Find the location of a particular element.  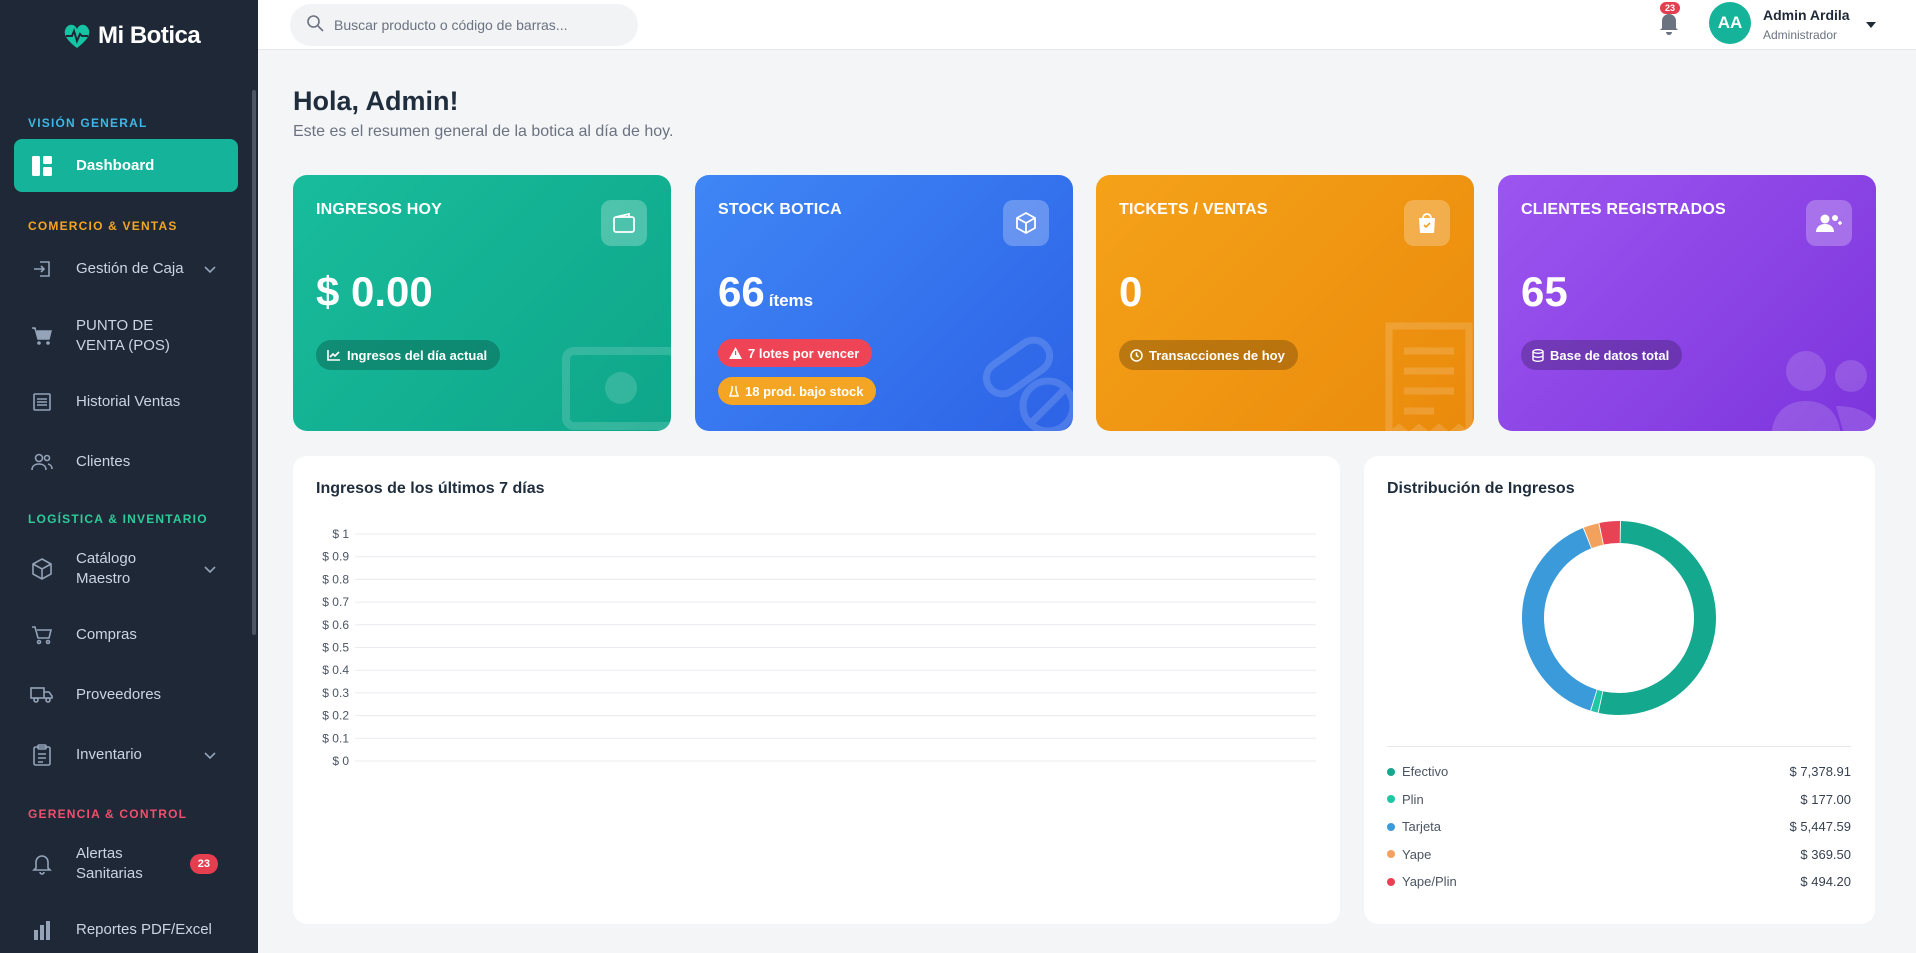

legend-row: Yape/Plin $ 494.20 is located at coordinates (1619, 881).